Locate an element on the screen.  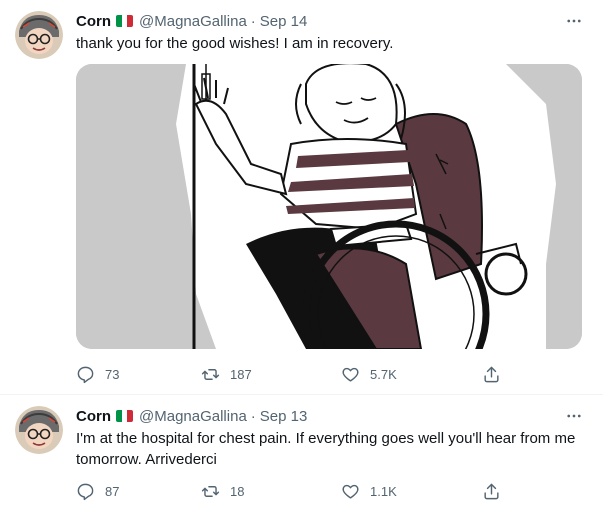
reply-count: 73 is located at coordinates (112, 374).